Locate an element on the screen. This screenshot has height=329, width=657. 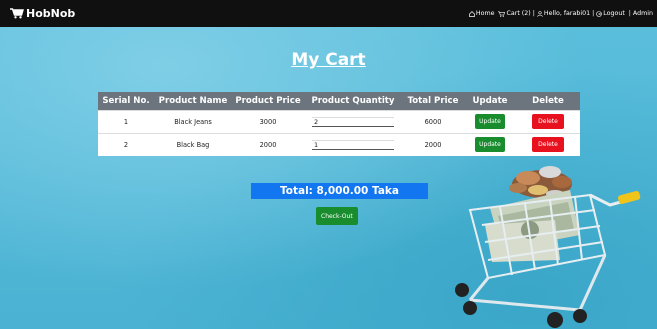
total-banner: Total: 8,000.00 Taka is located at coordinates (339, 191).